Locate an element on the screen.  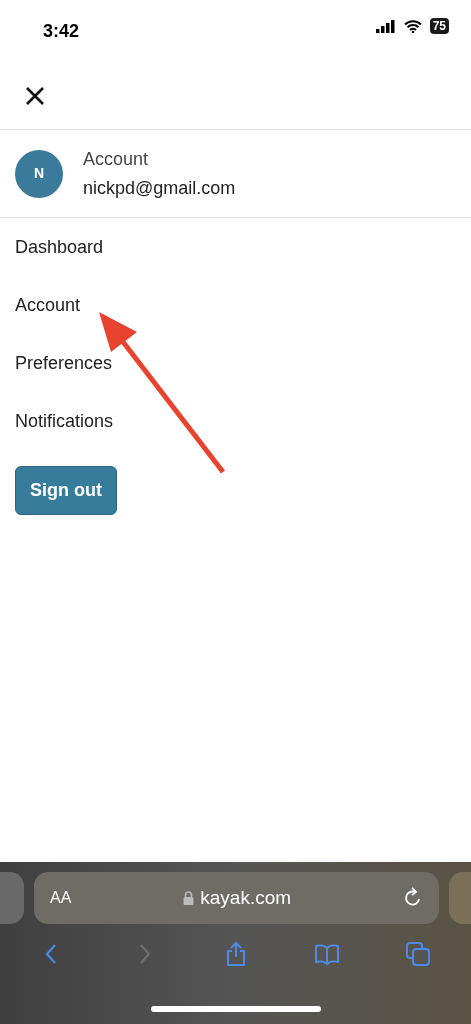
account-email: nickpd@gmail.com is located at coordinates (159, 188).